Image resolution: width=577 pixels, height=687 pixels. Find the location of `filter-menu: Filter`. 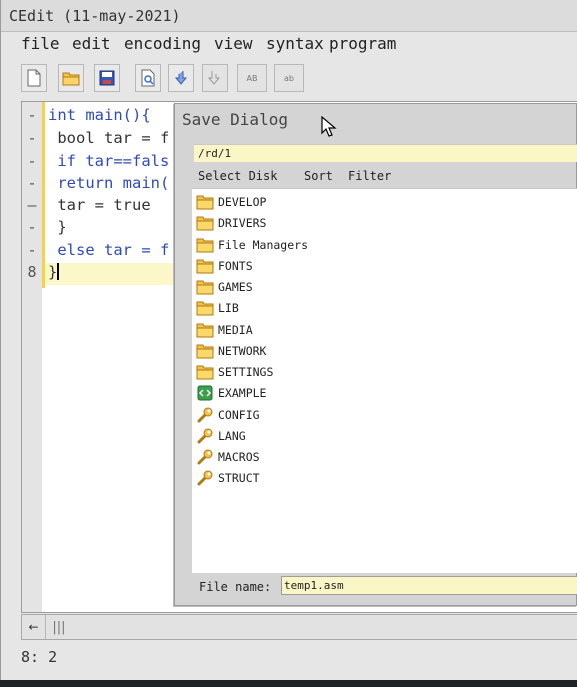

filter-menu: Filter is located at coordinates (369, 176).